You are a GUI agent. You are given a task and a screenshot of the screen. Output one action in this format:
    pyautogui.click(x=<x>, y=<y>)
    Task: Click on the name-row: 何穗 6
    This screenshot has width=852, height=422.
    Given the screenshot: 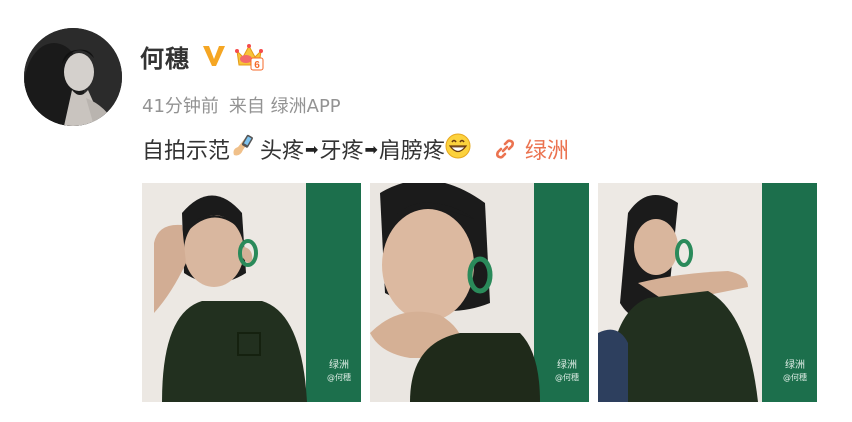 What is the action you would take?
    pyautogui.click(x=202, y=56)
    